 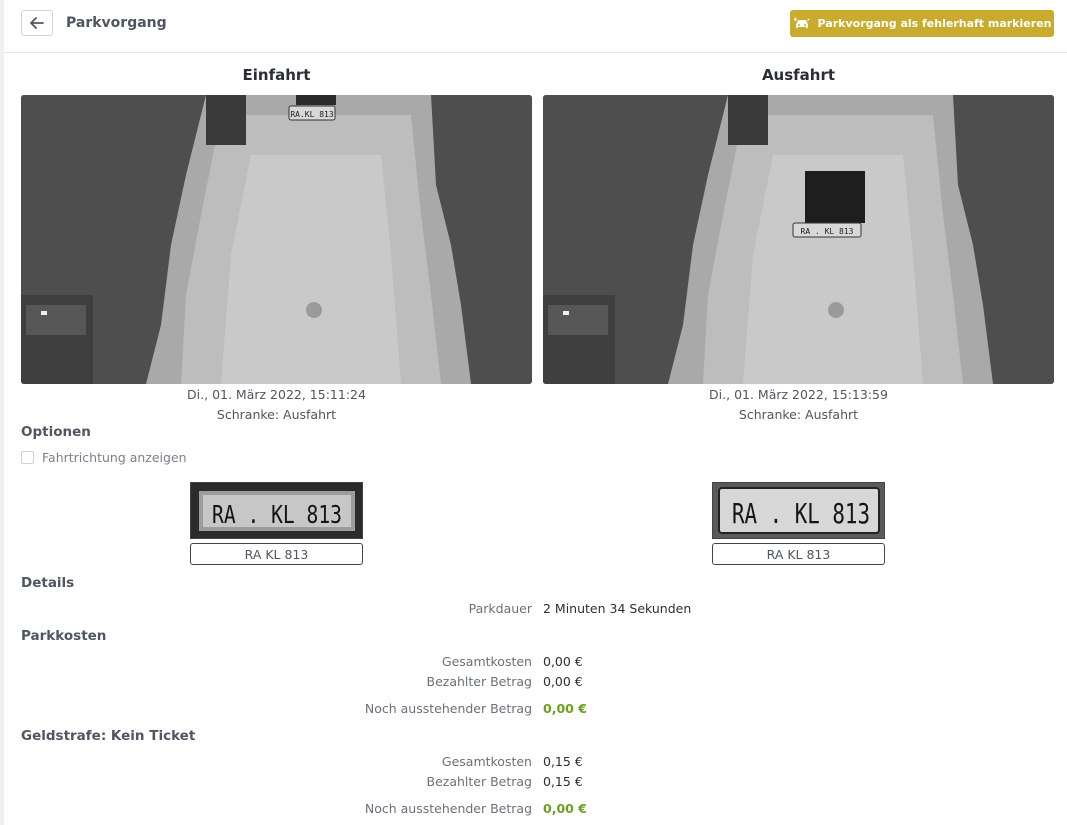 What do you see at coordinates (277, 514) in the screenshot?
I see `entry-plate-crop-text: RA . KL 813` at bounding box center [277, 514].